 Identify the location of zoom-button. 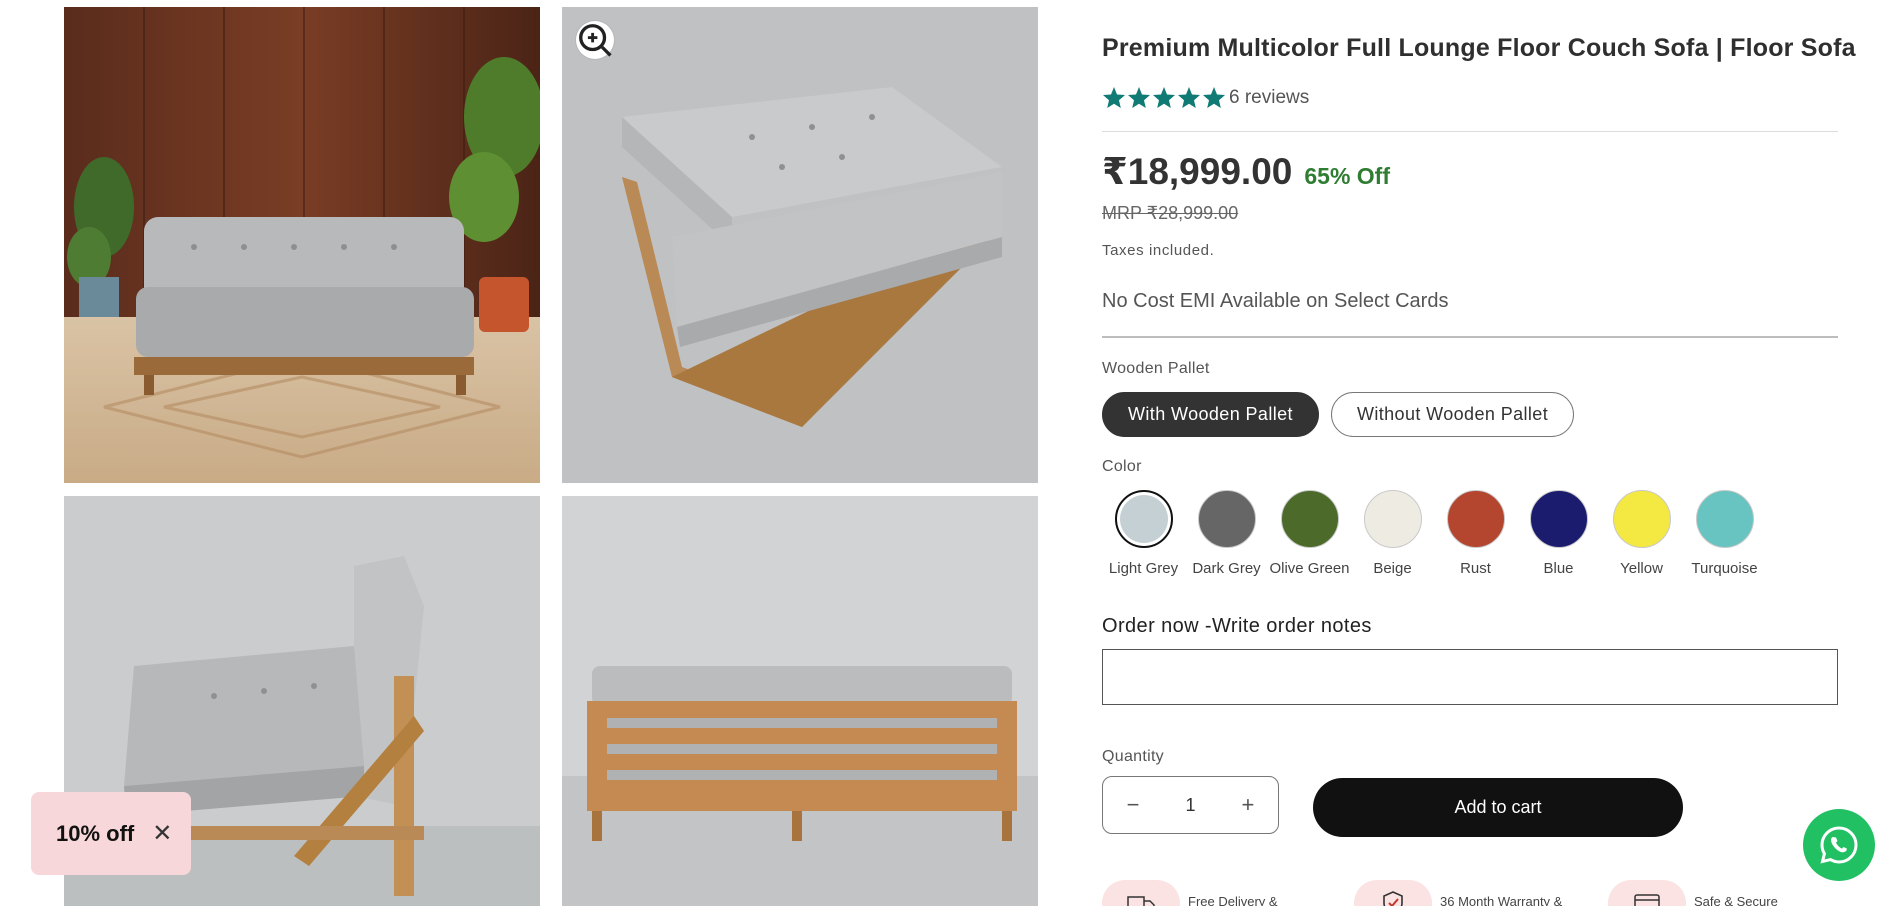
(595, 40).